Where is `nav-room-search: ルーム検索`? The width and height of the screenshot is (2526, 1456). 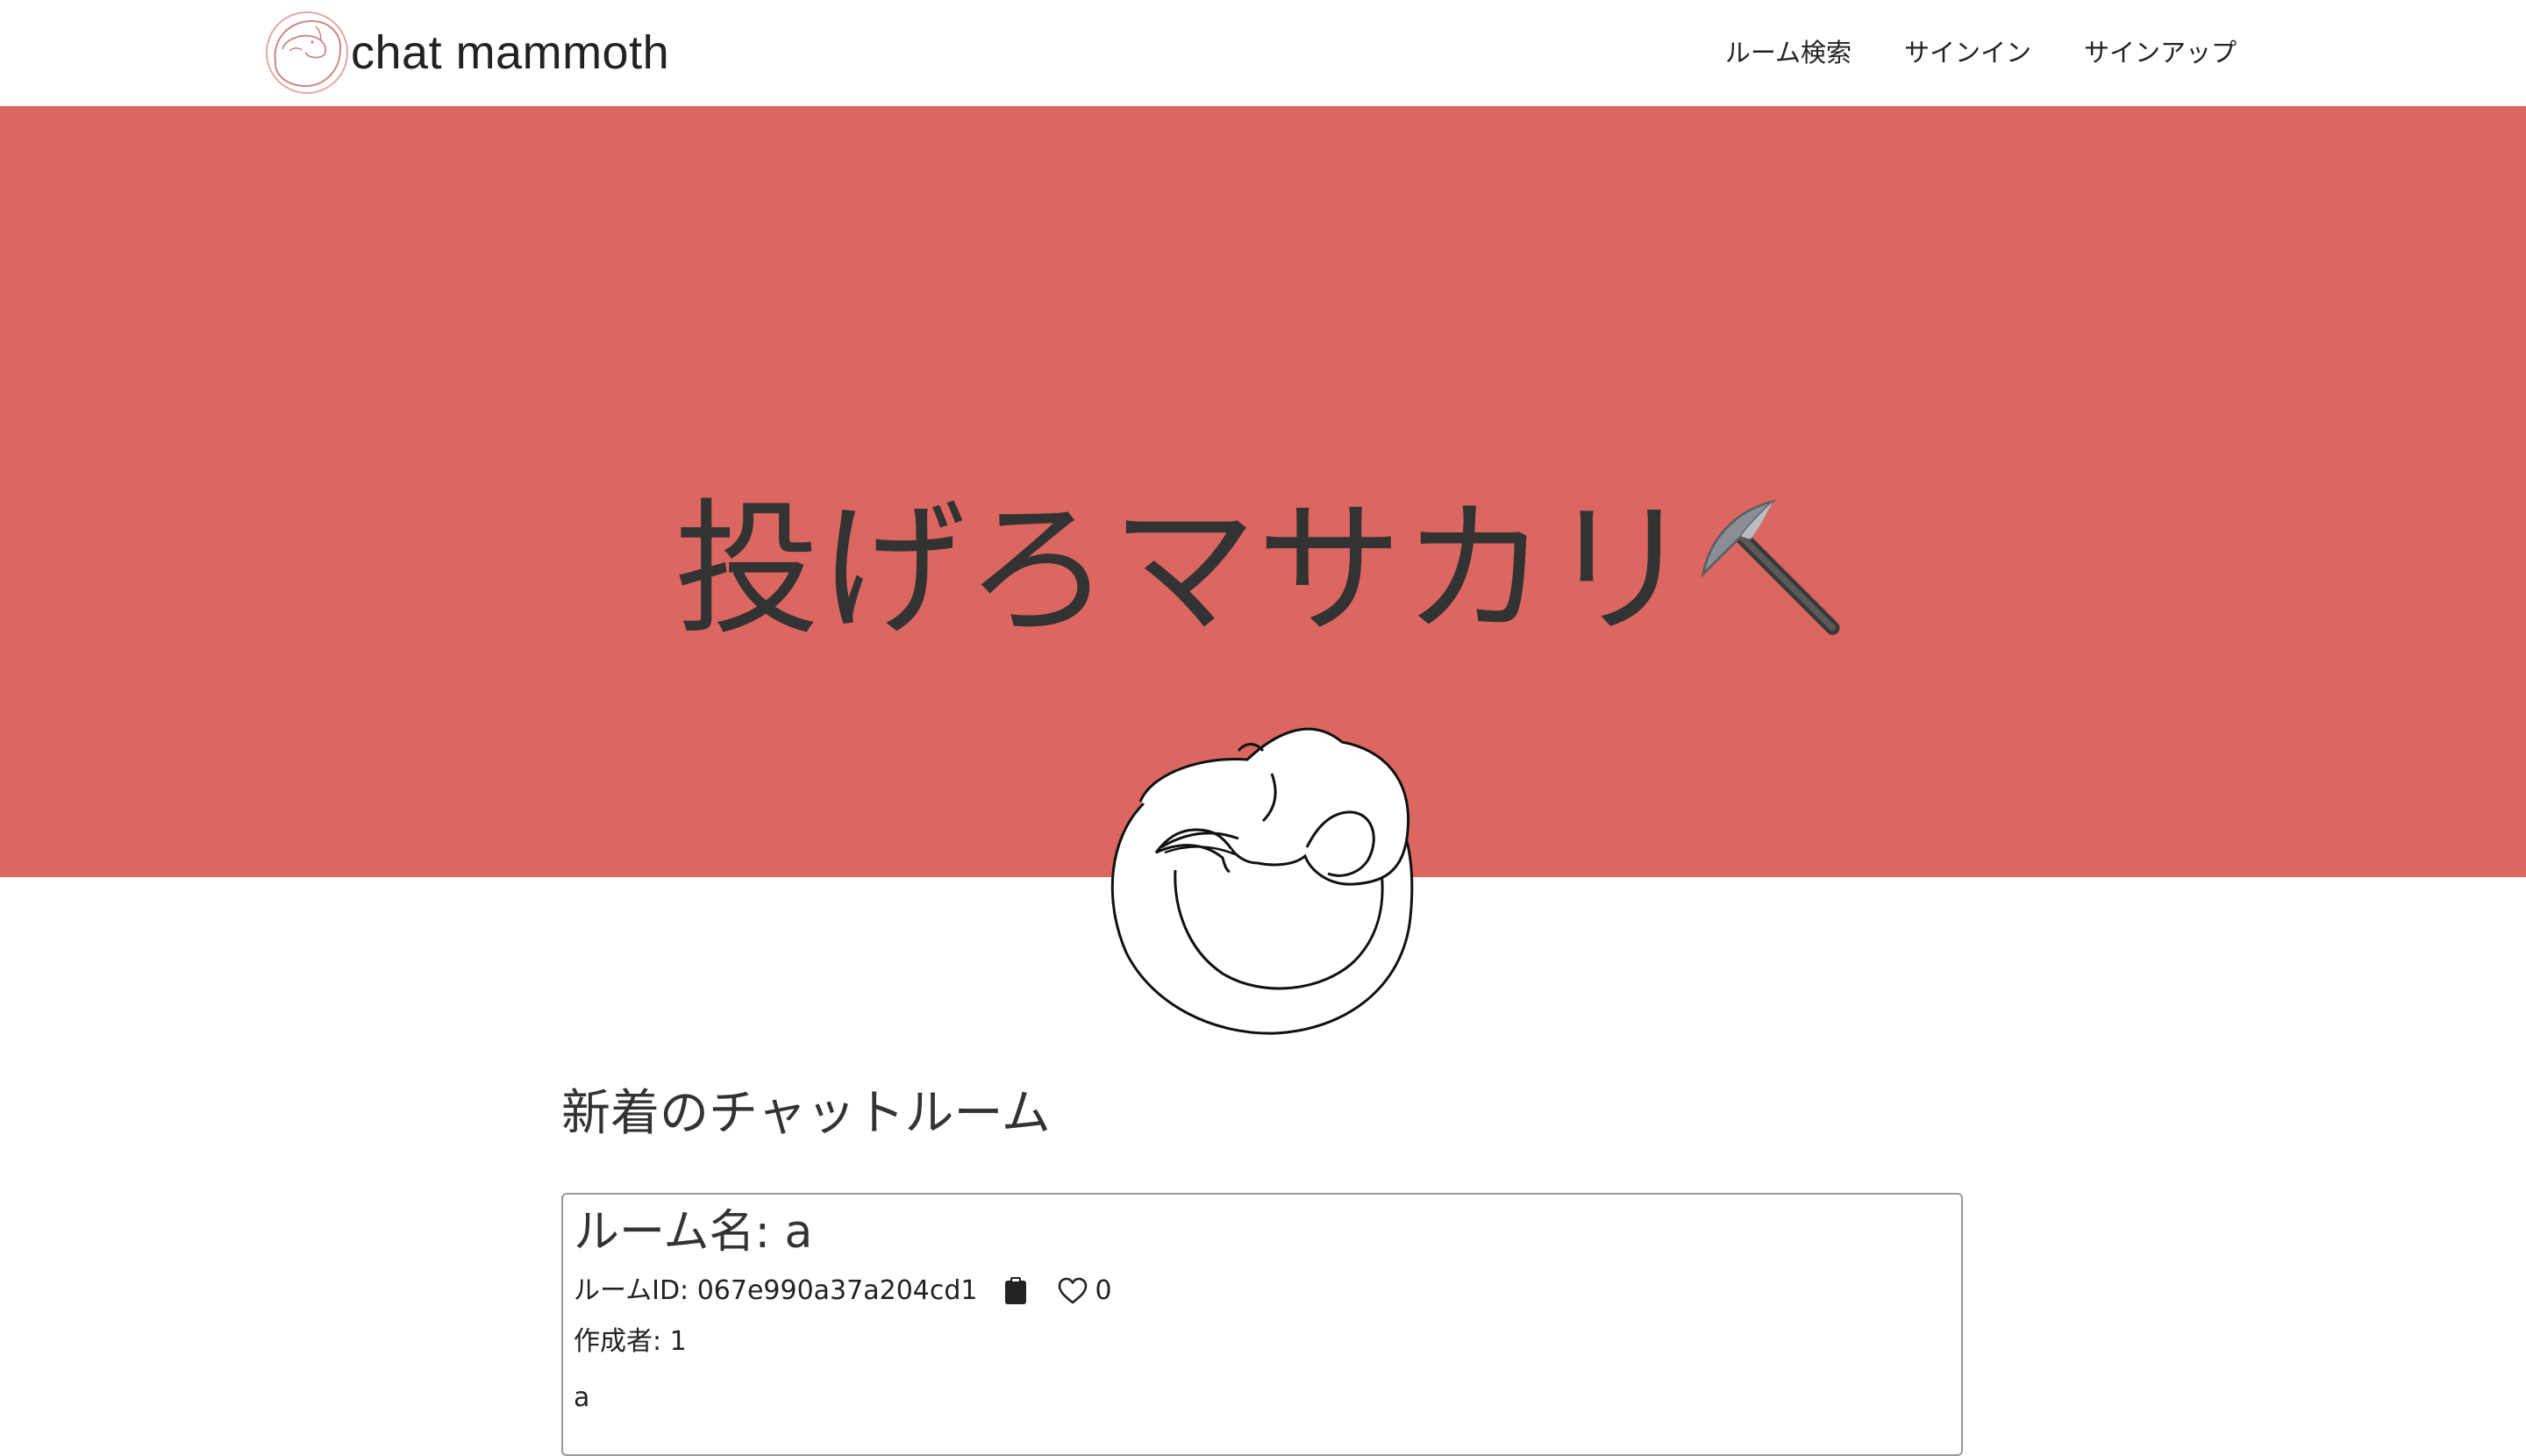 nav-room-search: ルーム検索 is located at coordinates (1788, 50).